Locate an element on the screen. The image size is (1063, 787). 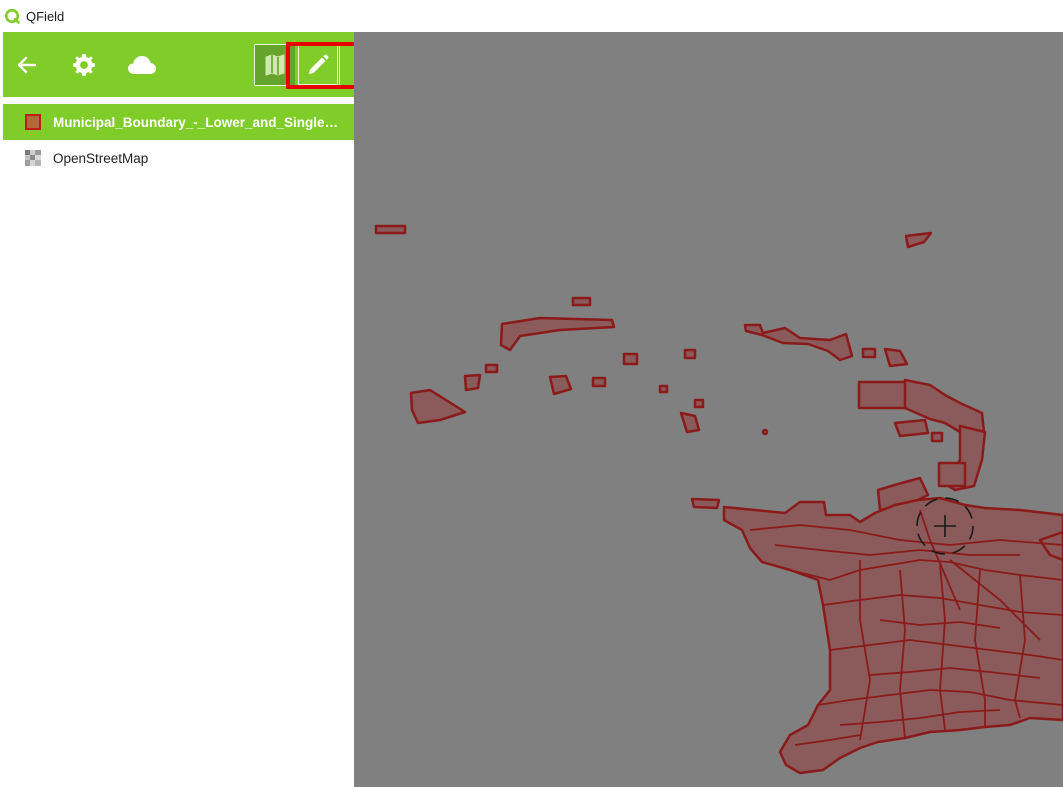
window-titlebar: QField is located at coordinates (531, 16).